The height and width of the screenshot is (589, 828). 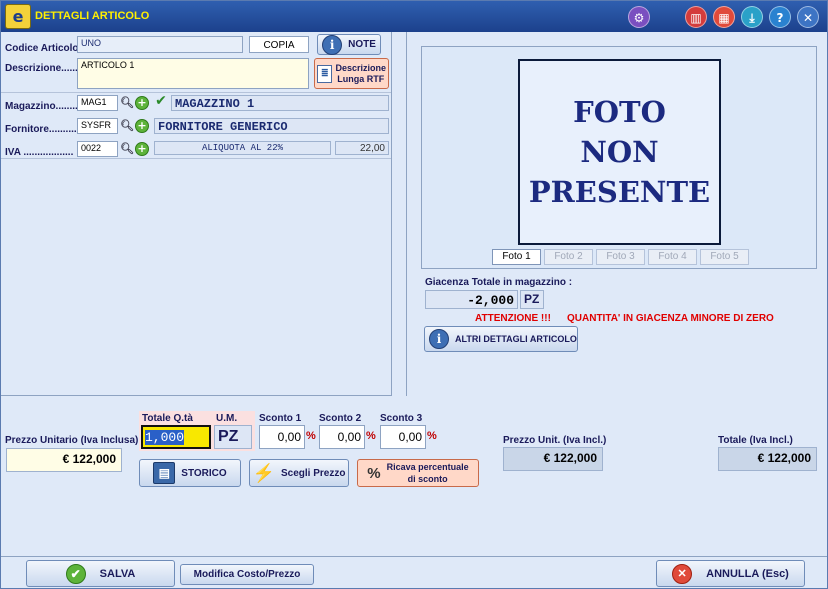 What do you see at coordinates (340, 418) in the screenshot?
I see `discount2-label: Sconto 2` at bounding box center [340, 418].